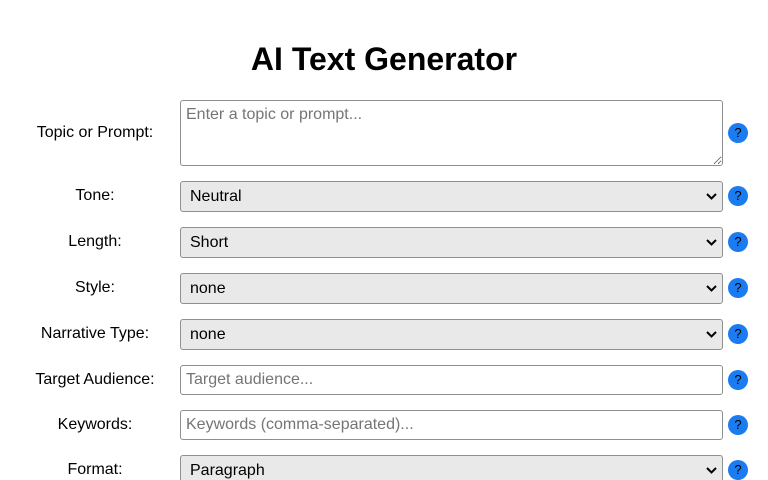 The width and height of the screenshot is (768, 480). Describe the element at coordinates (95, 241) in the screenshot. I see `length-label: Length:` at that location.